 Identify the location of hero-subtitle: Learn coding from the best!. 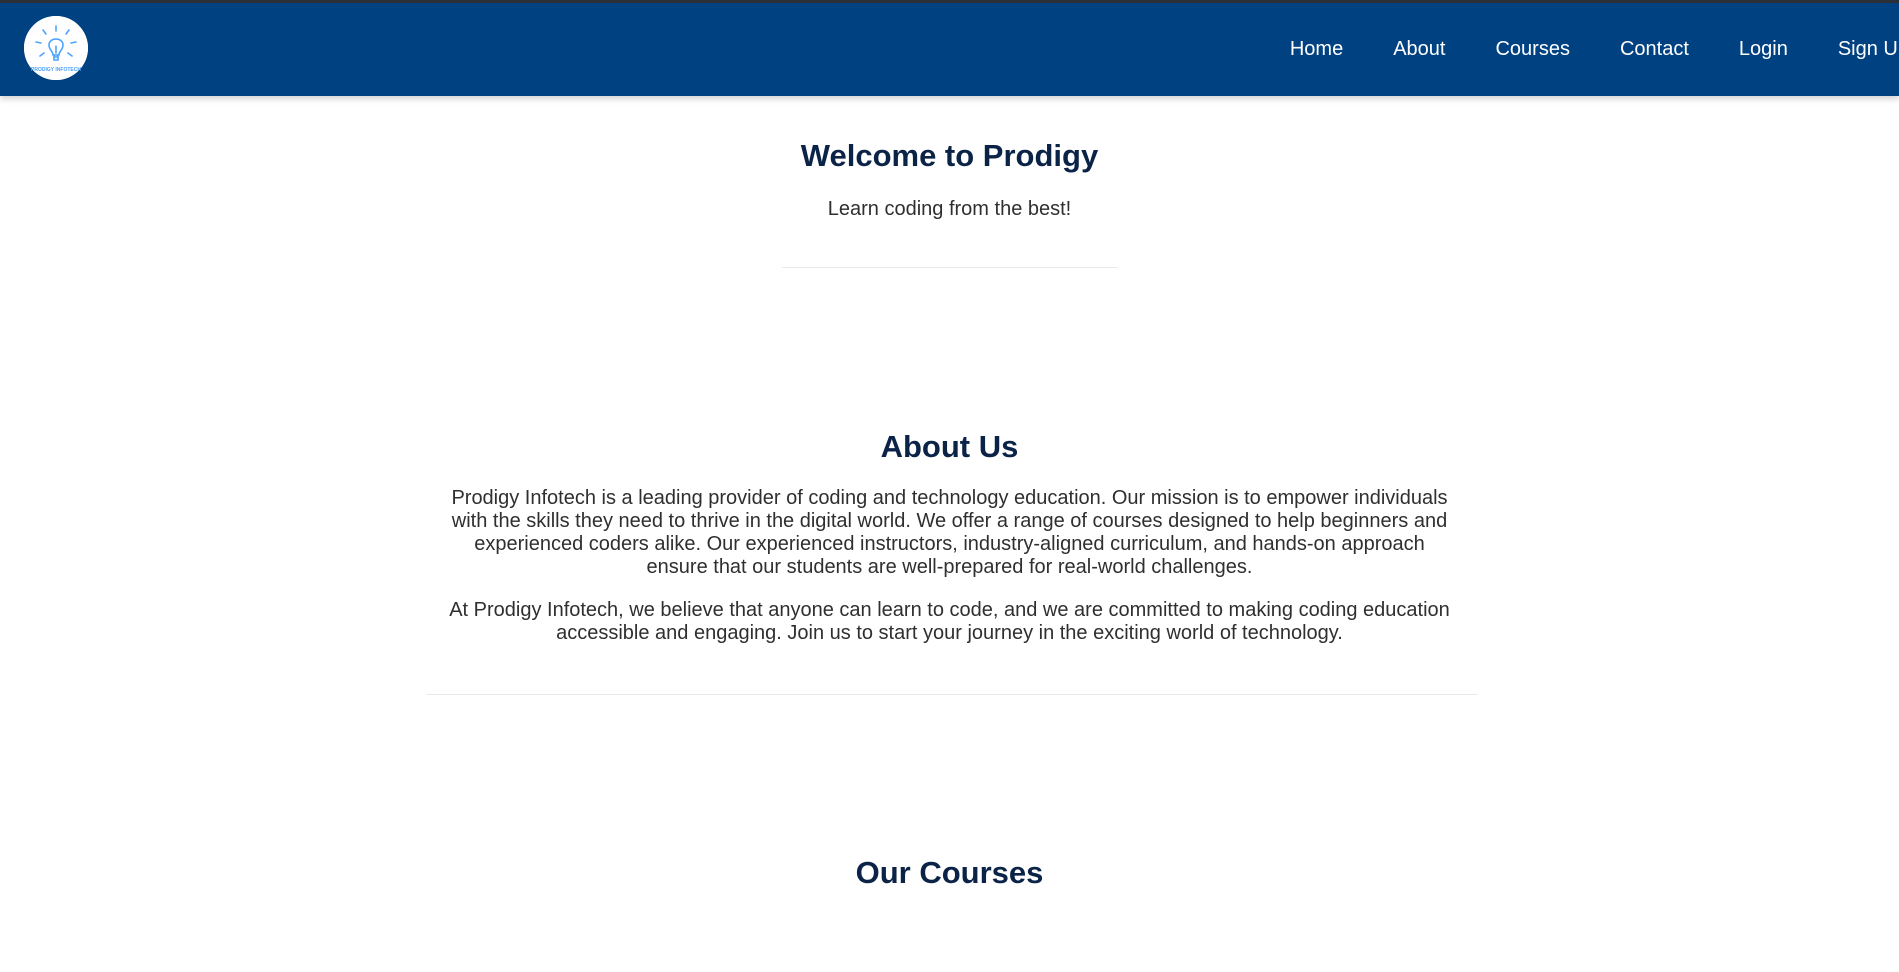
(949, 209).